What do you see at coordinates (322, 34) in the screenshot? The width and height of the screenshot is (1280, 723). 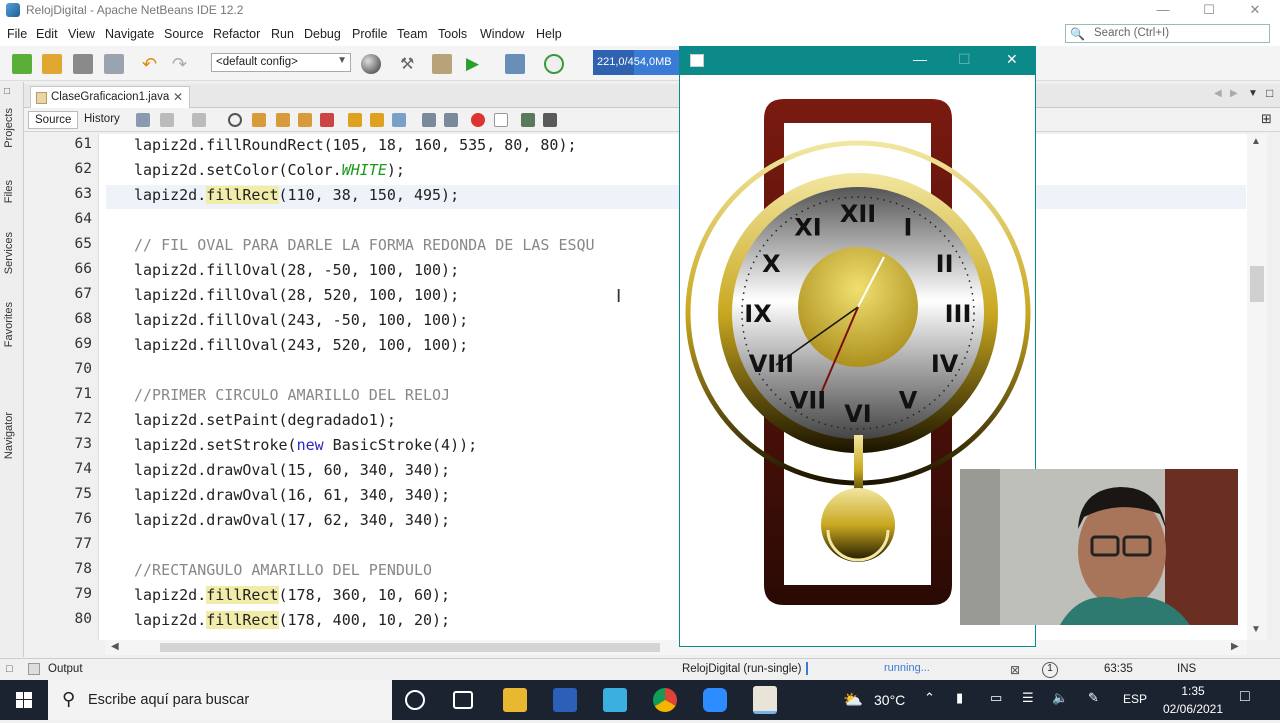 I see `menu-debug: Debug` at bounding box center [322, 34].